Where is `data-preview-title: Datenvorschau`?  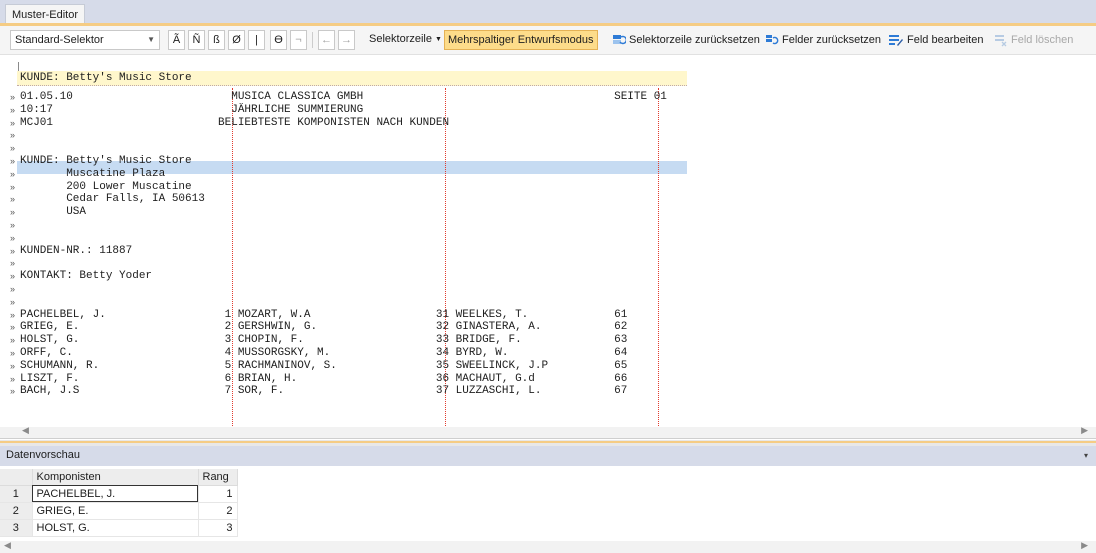
data-preview-title: Datenvorschau is located at coordinates (43, 455).